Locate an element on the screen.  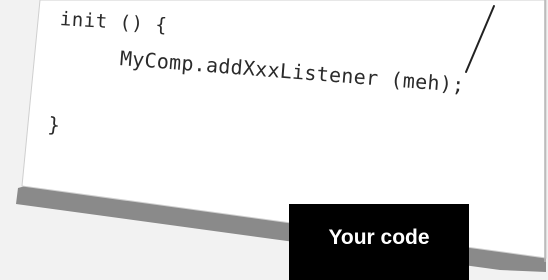
your-code-label-text: Your code is located at coordinates (379, 237).